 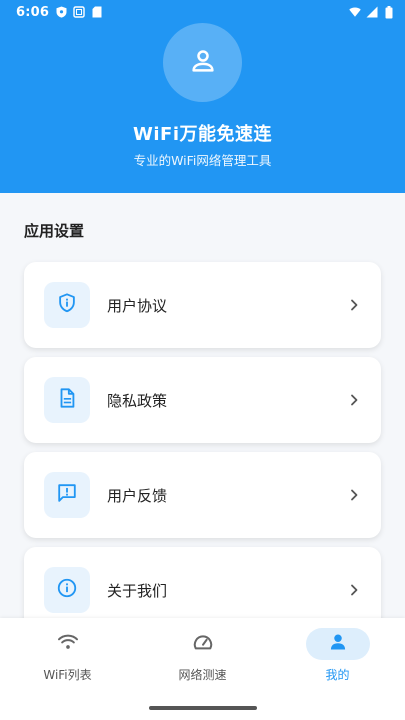 I want to click on shield-icon, so click(x=61, y=12).